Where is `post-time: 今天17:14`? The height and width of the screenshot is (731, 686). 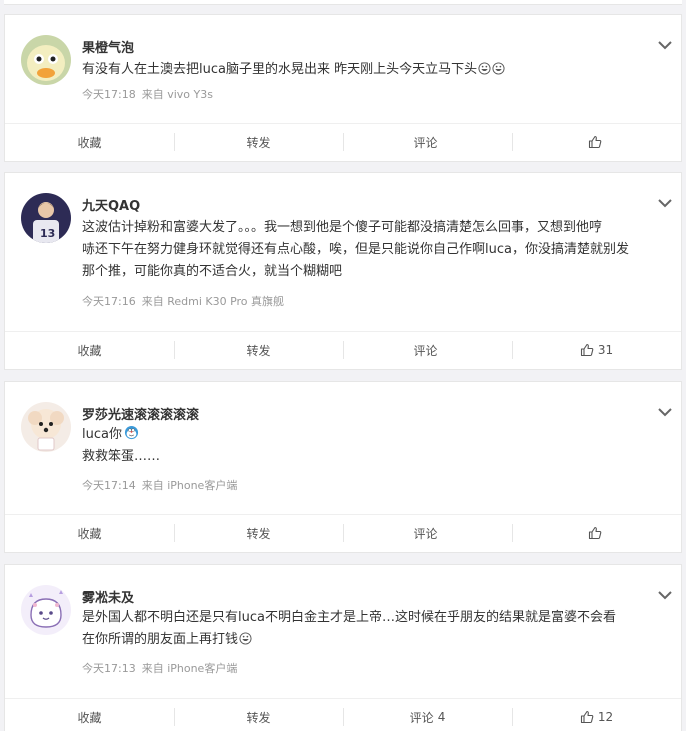 post-time: 今天17:14 is located at coordinates (109, 485).